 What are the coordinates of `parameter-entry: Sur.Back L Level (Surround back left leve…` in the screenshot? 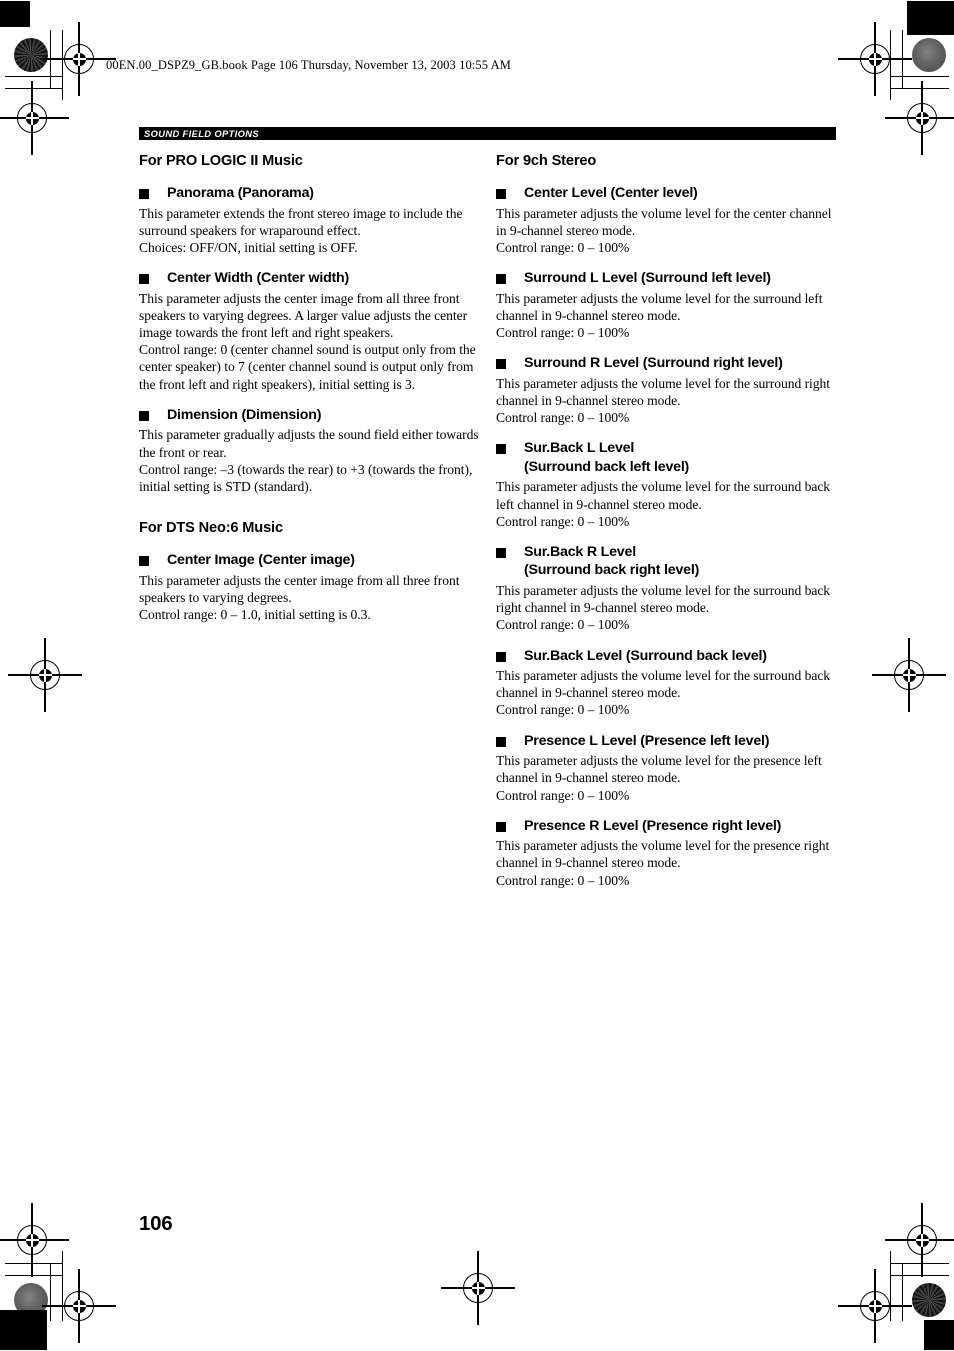 It's located at (666, 484).